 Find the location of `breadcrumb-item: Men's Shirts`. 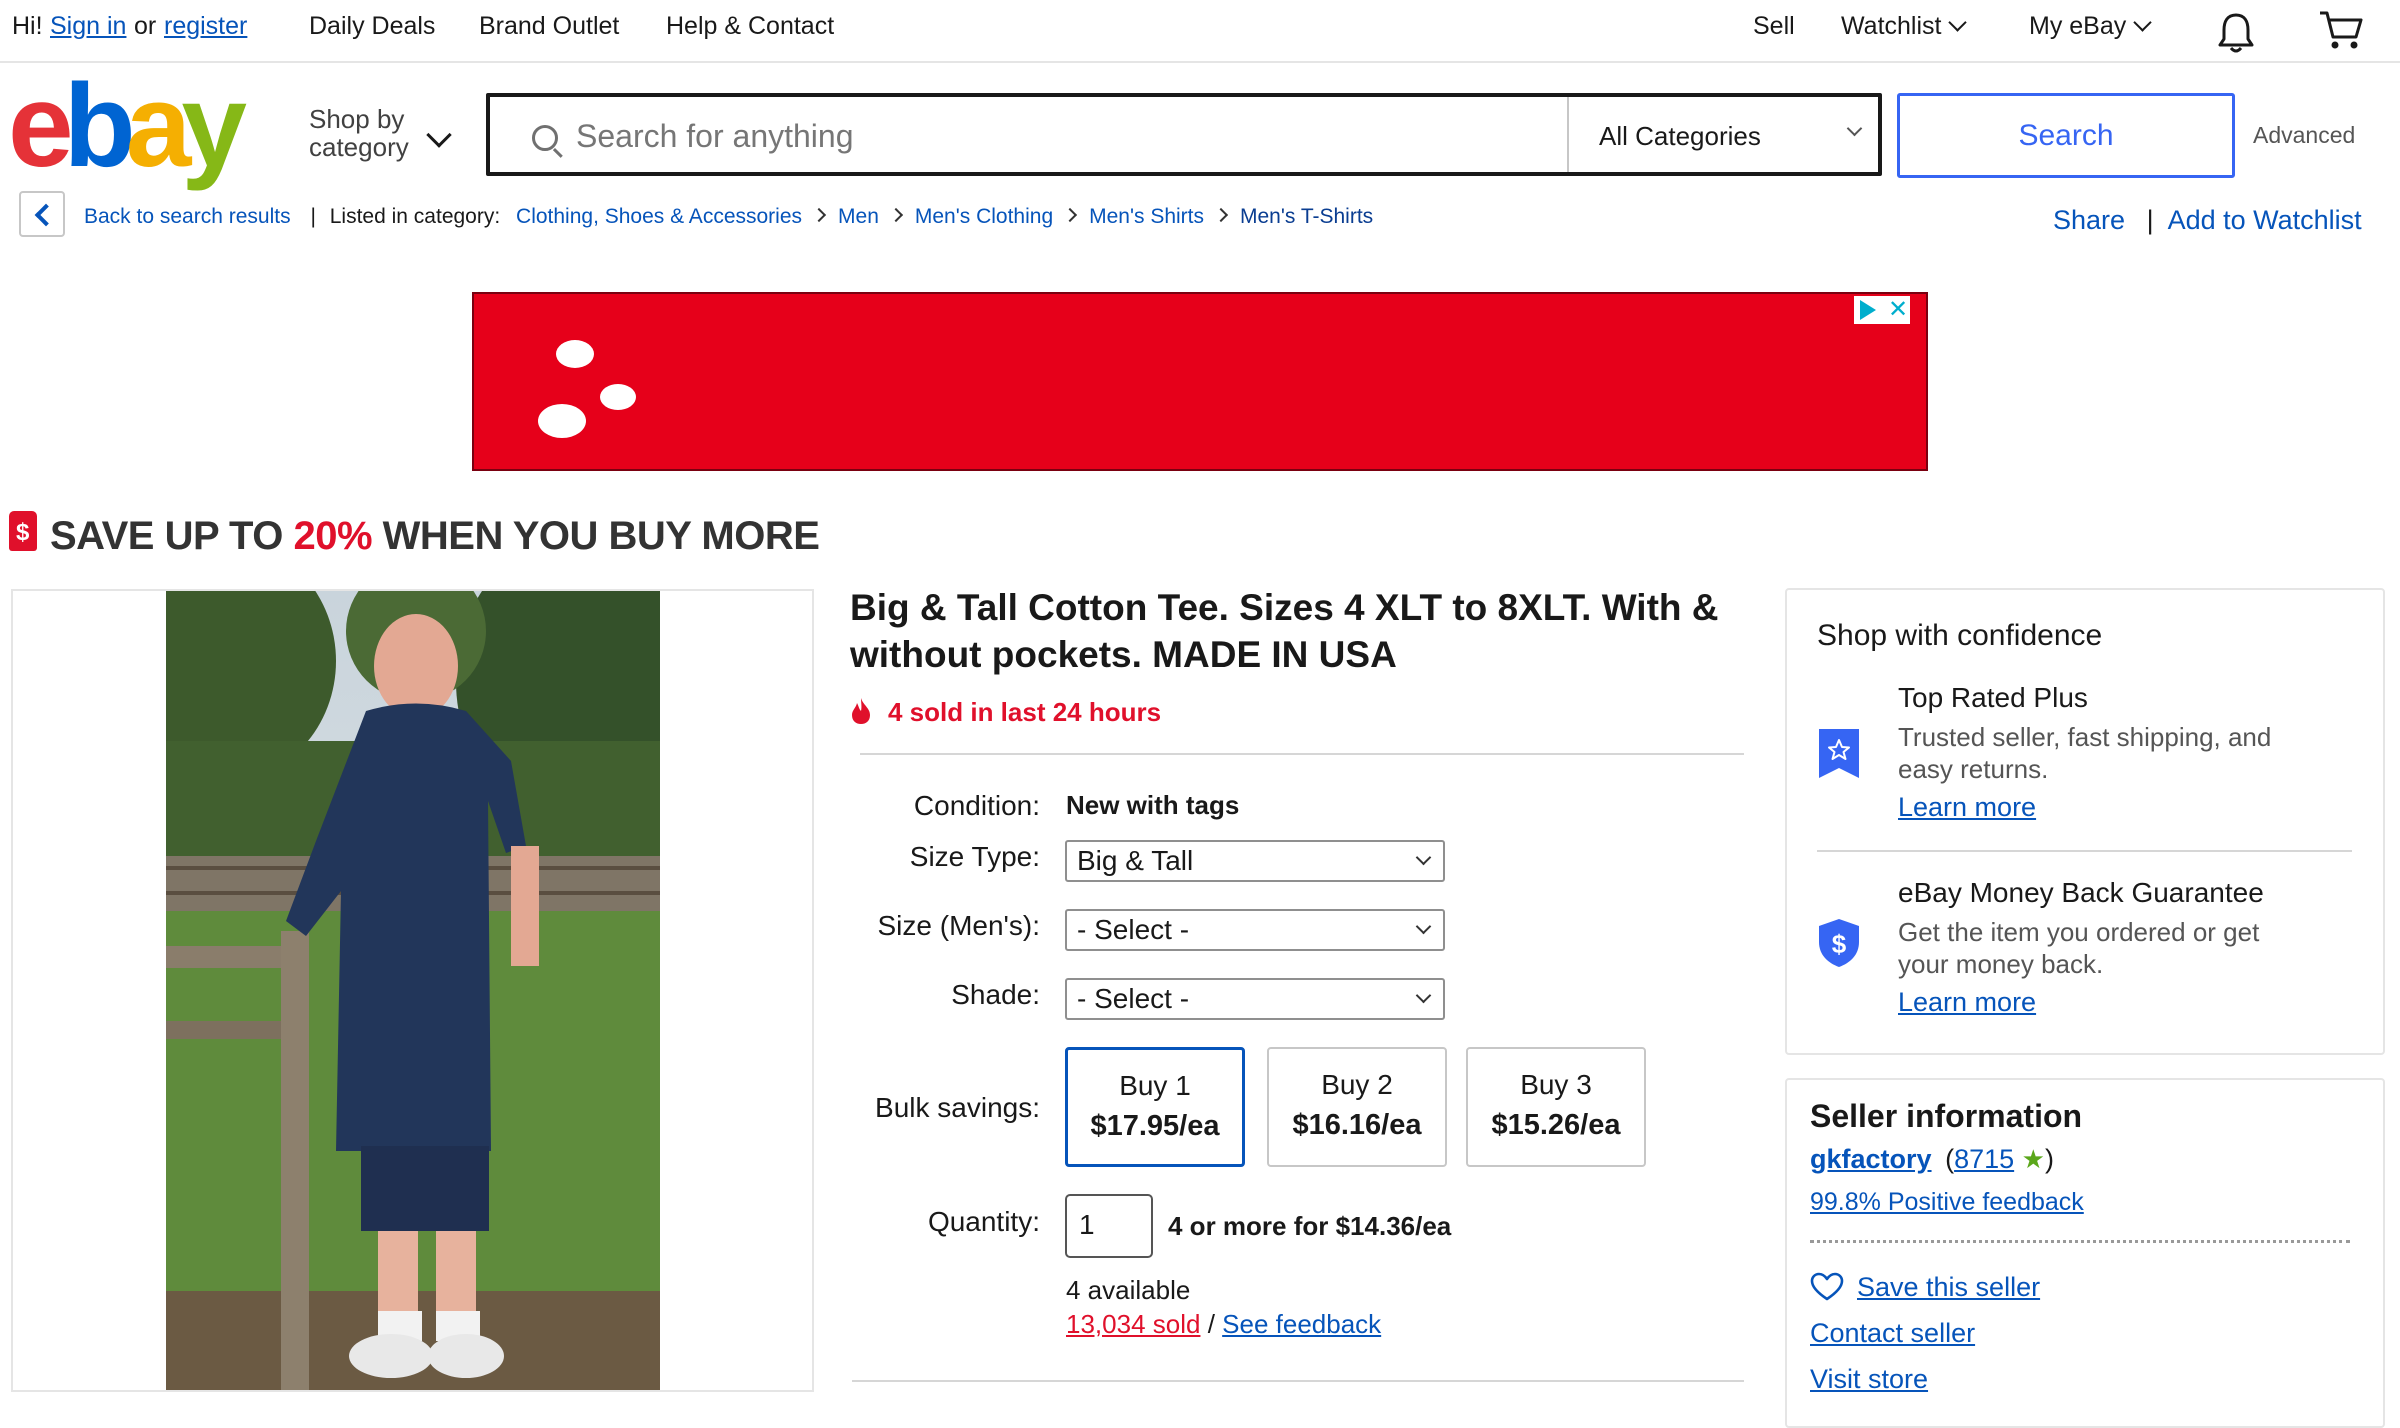

breadcrumb-item: Men's Shirts is located at coordinates (1146, 216).